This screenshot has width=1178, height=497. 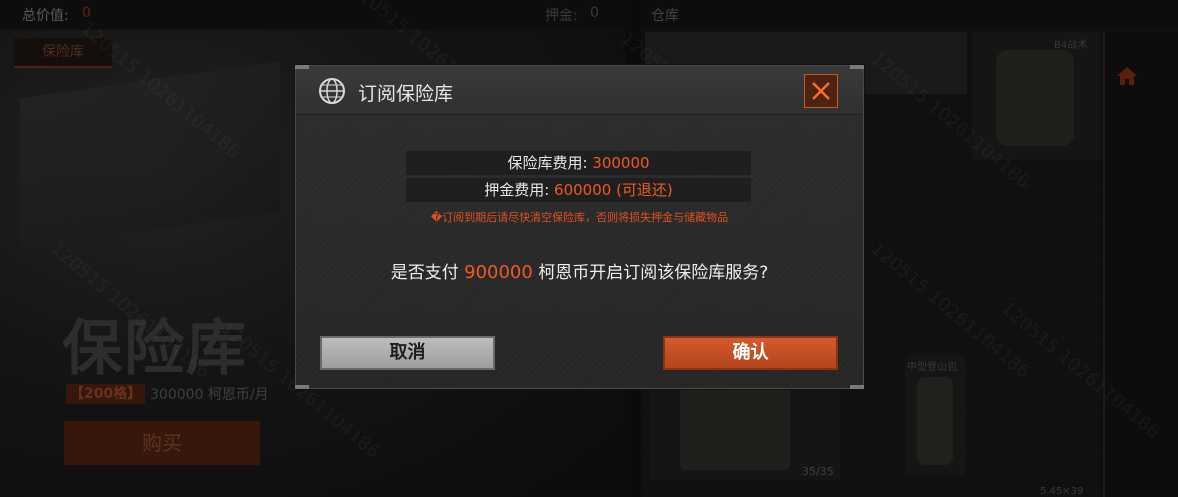 What do you see at coordinates (579, 217) in the screenshot?
I see `expiry-warning: �订阅到期后请尽快清空保险库，否则将损失押金与储藏物品` at bounding box center [579, 217].